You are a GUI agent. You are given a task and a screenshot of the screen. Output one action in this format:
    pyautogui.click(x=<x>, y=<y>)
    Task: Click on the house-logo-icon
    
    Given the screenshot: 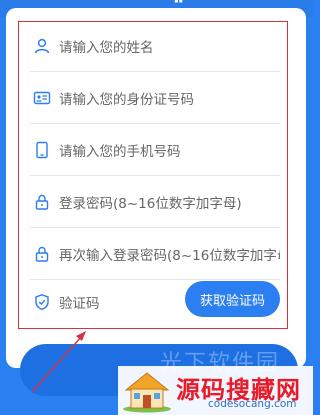 What is the action you would take?
    pyautogui.click(x=147, y=392)
    